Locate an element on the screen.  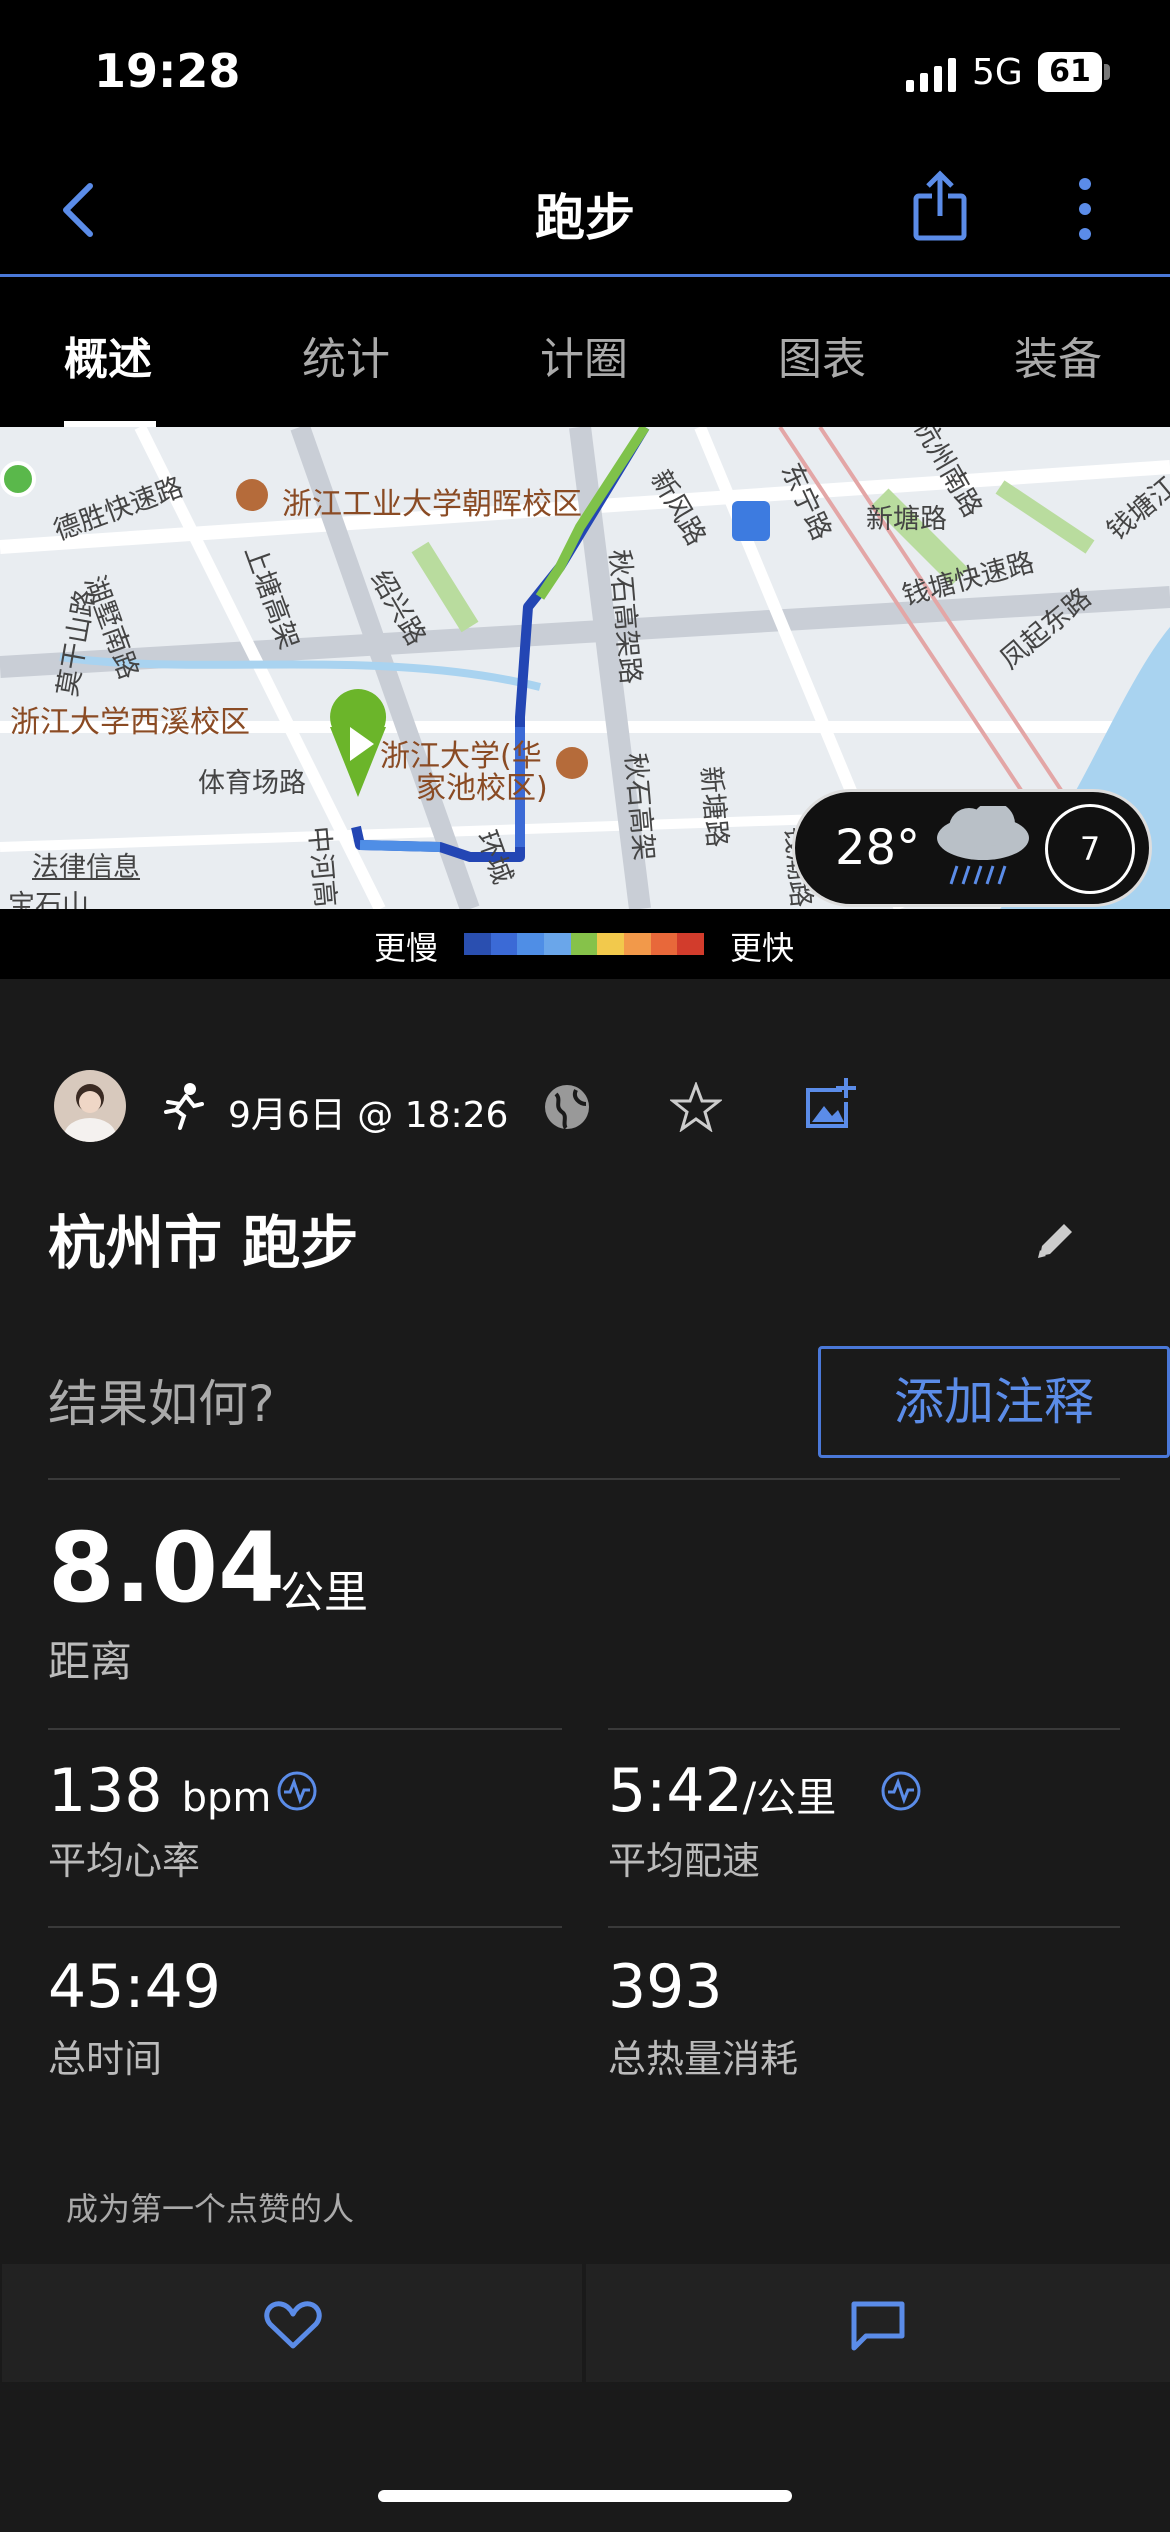
distance-label: 距离 is located at coordinates (90, 1661).